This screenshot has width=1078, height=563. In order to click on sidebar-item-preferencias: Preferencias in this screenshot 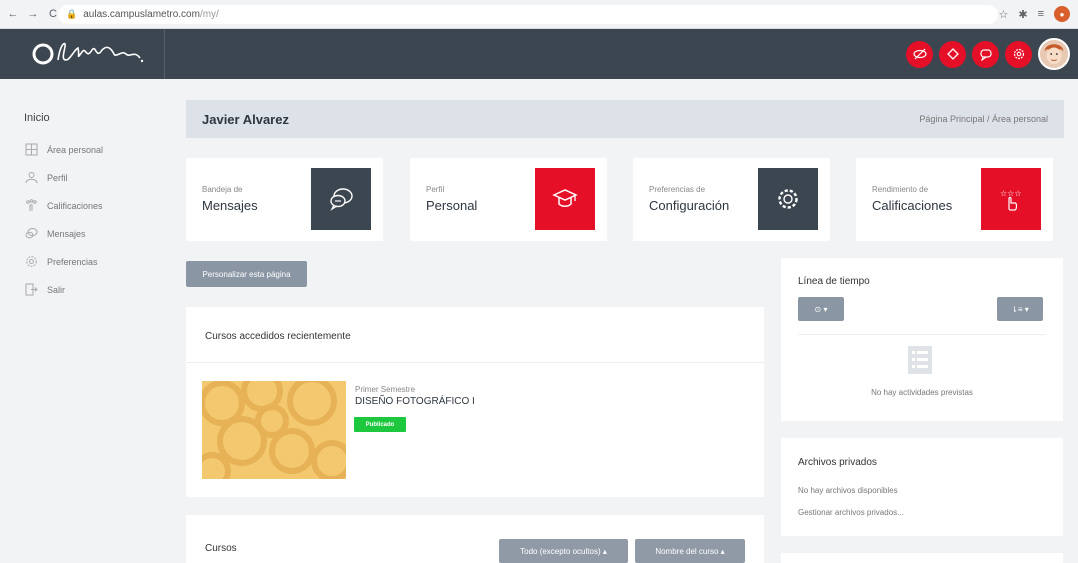, I will do `click(82, 261)`.